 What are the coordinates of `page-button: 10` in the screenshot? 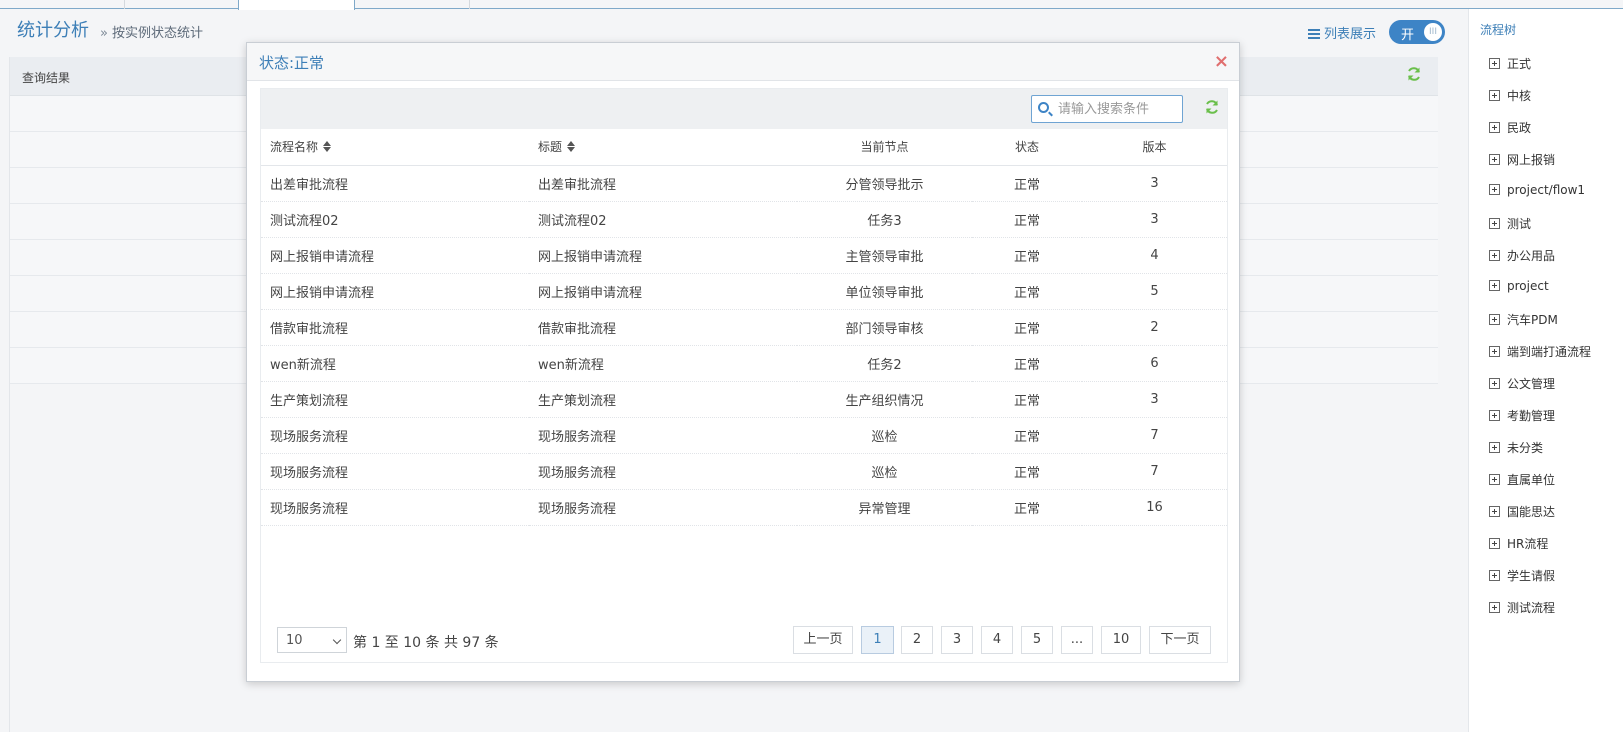 It's located at (1121, 640).